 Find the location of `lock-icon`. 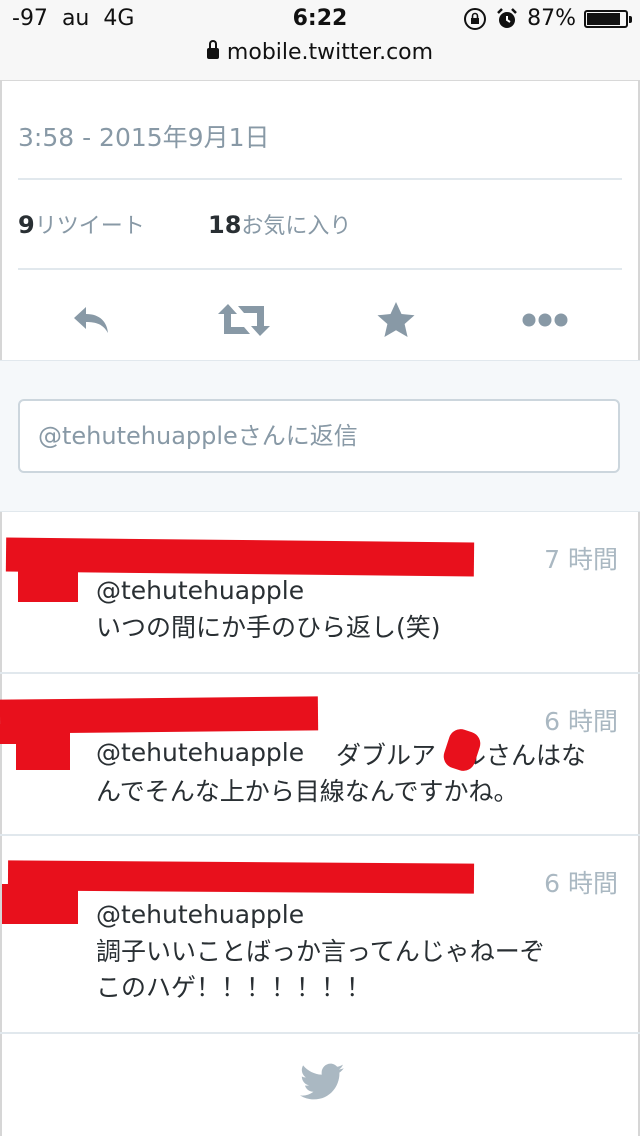

lock-icon is located at coordinates (212, 49).